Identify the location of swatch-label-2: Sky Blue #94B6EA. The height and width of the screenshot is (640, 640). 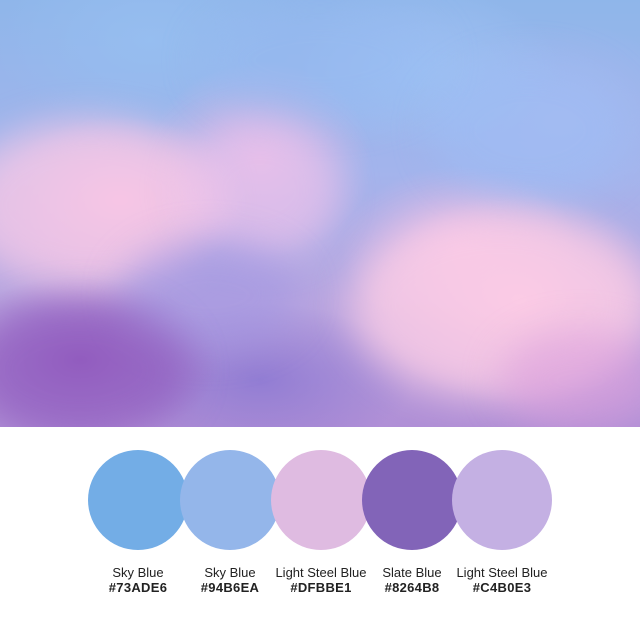
(230, 580).